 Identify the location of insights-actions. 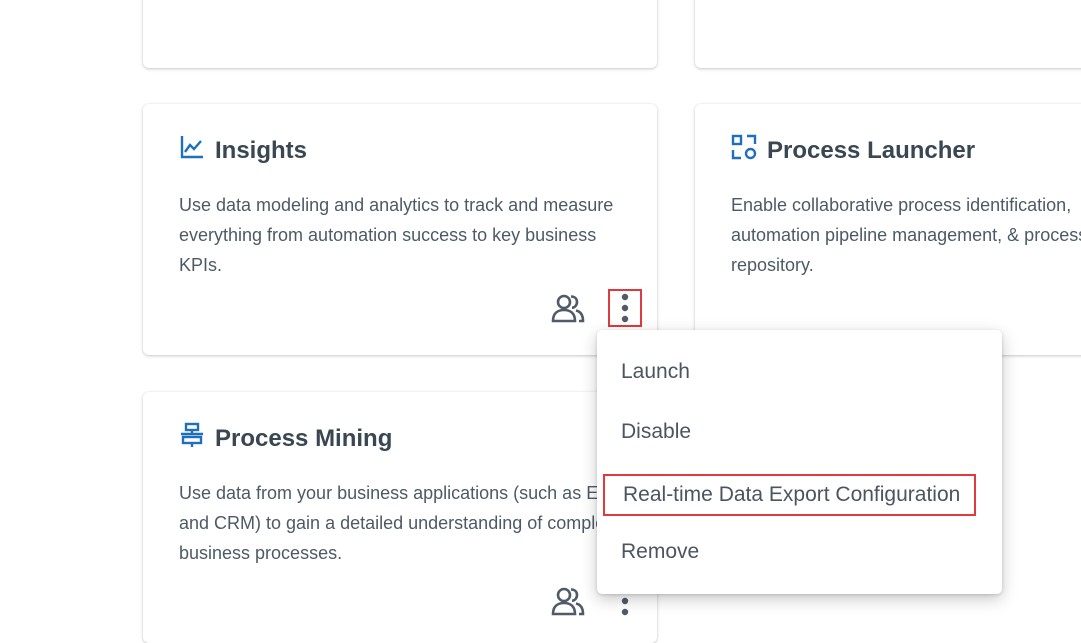
(596, 308).